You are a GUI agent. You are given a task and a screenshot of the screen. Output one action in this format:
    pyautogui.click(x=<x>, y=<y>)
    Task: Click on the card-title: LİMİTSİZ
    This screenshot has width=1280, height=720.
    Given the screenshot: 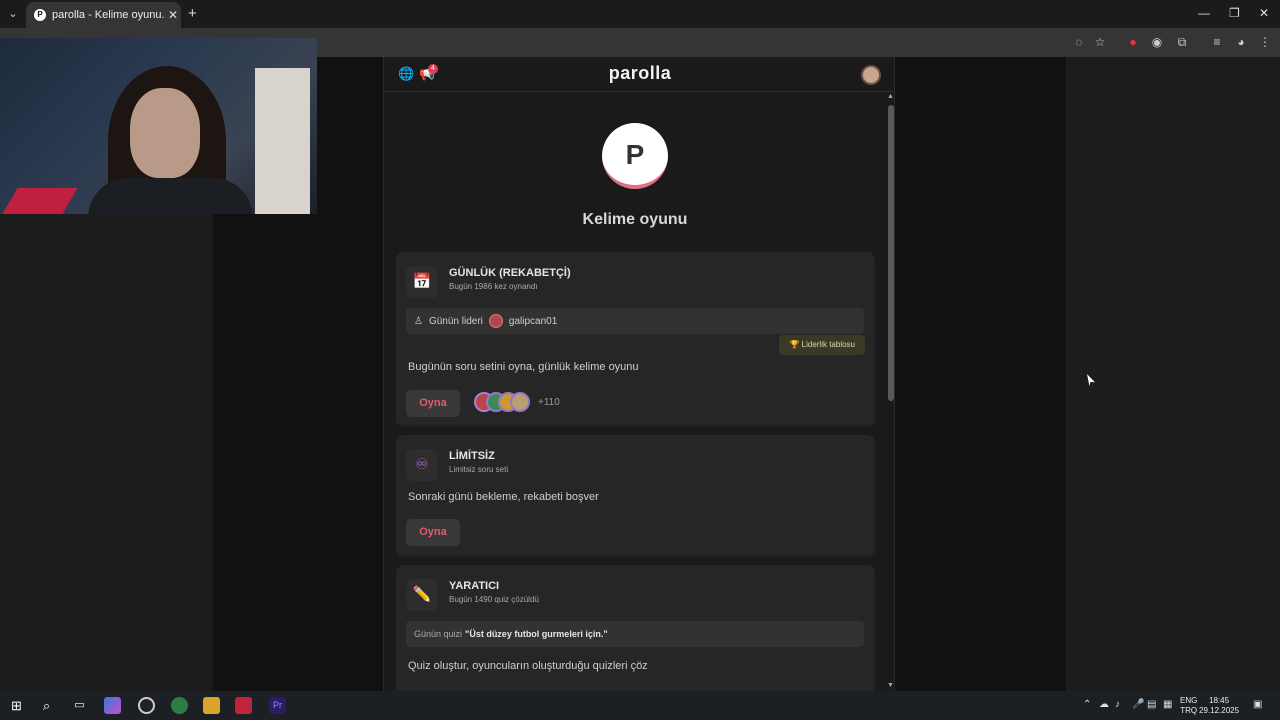 What is the action you would take?
    pyautogui.click(x=472, y=456)
    